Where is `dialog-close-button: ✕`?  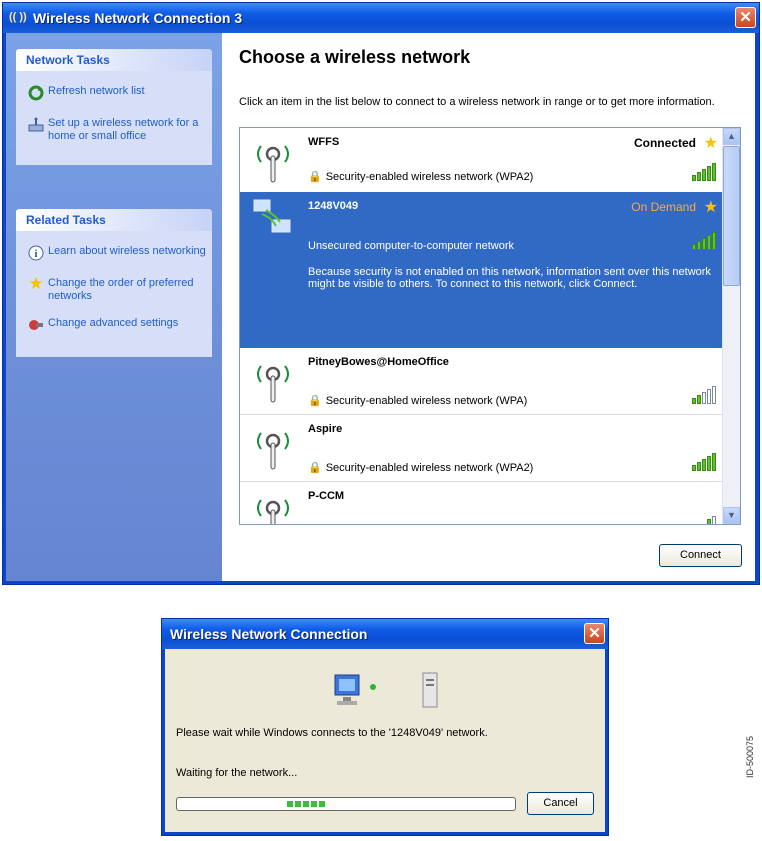
dialog-close-button: ✕ is located at coordinates (594, 633).